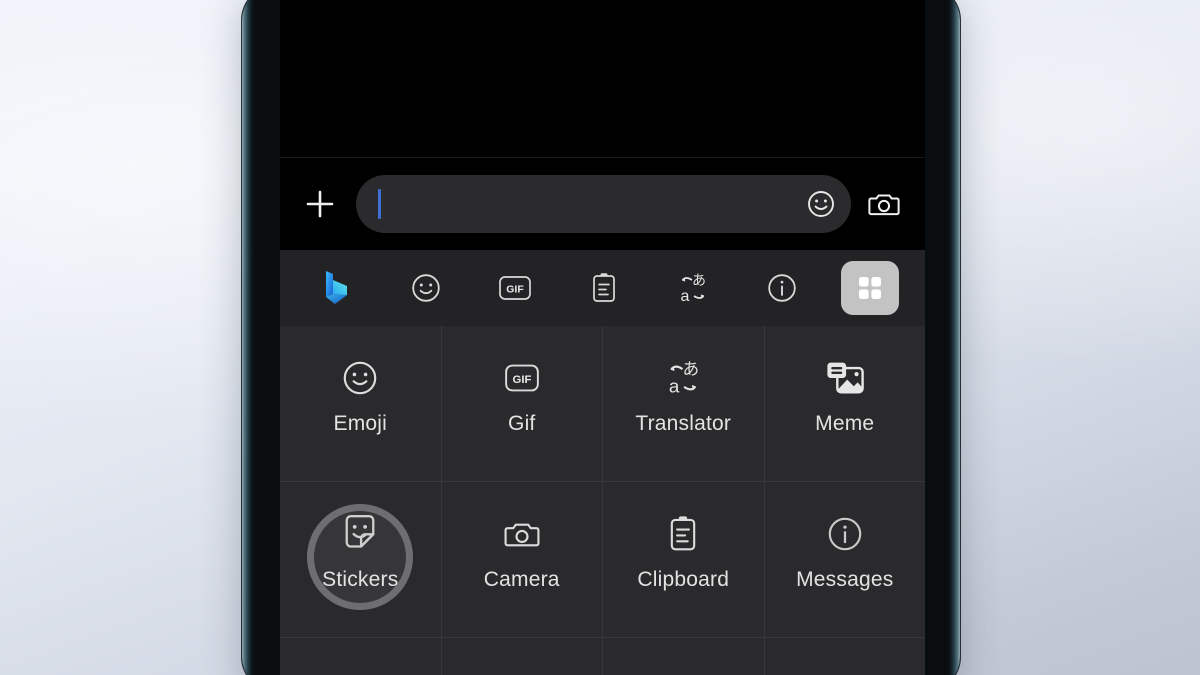 The height and width of the screenshot is (675, 1200). I want to click on toolbar-item-emoji, so click(425, 288).